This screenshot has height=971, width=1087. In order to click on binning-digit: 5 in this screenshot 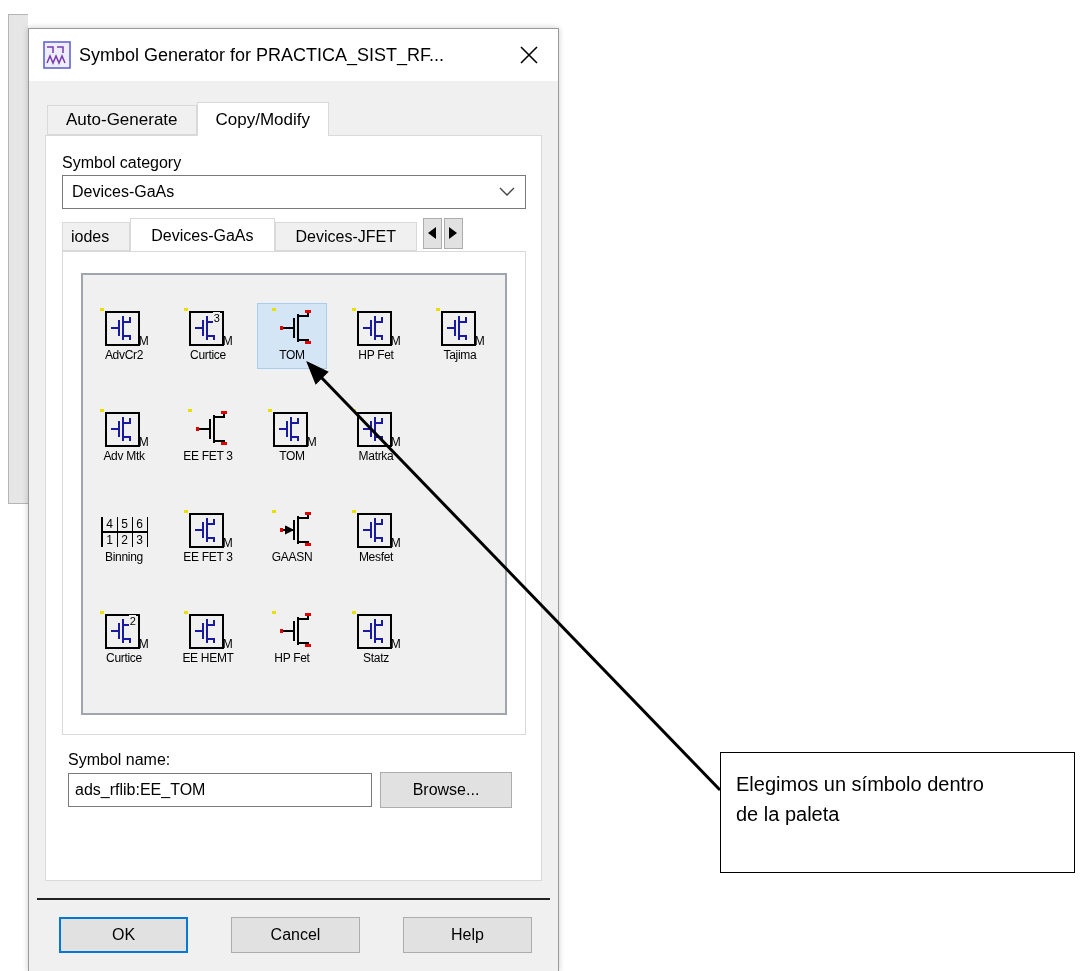, I will do `click(125, 525)`.